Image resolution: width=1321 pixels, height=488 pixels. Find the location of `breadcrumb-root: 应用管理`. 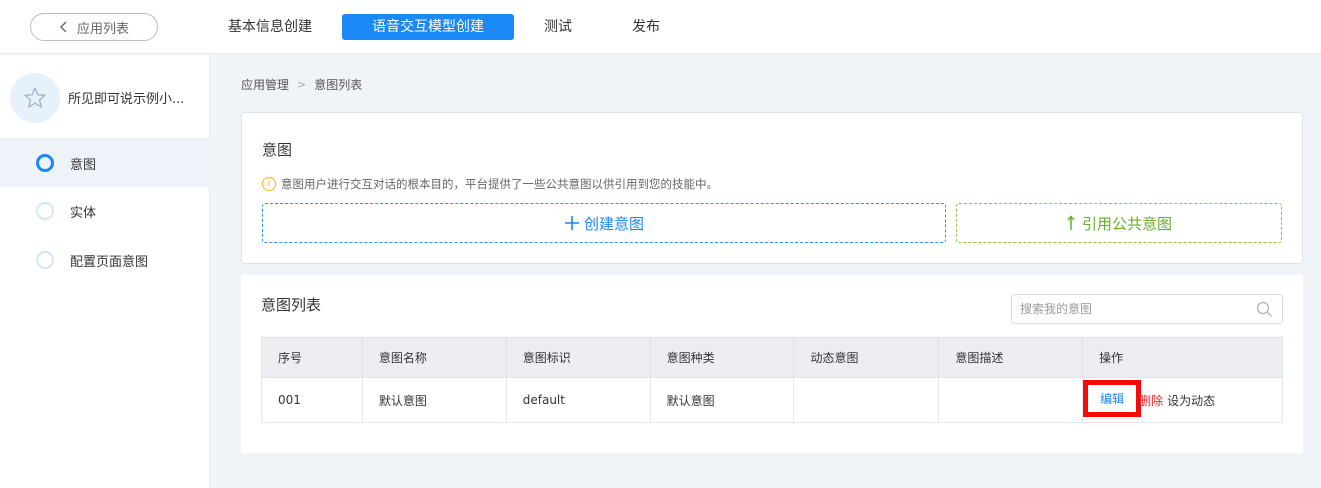

breadcrumb-root: 应用管理 is located at coordinates (265, 84).